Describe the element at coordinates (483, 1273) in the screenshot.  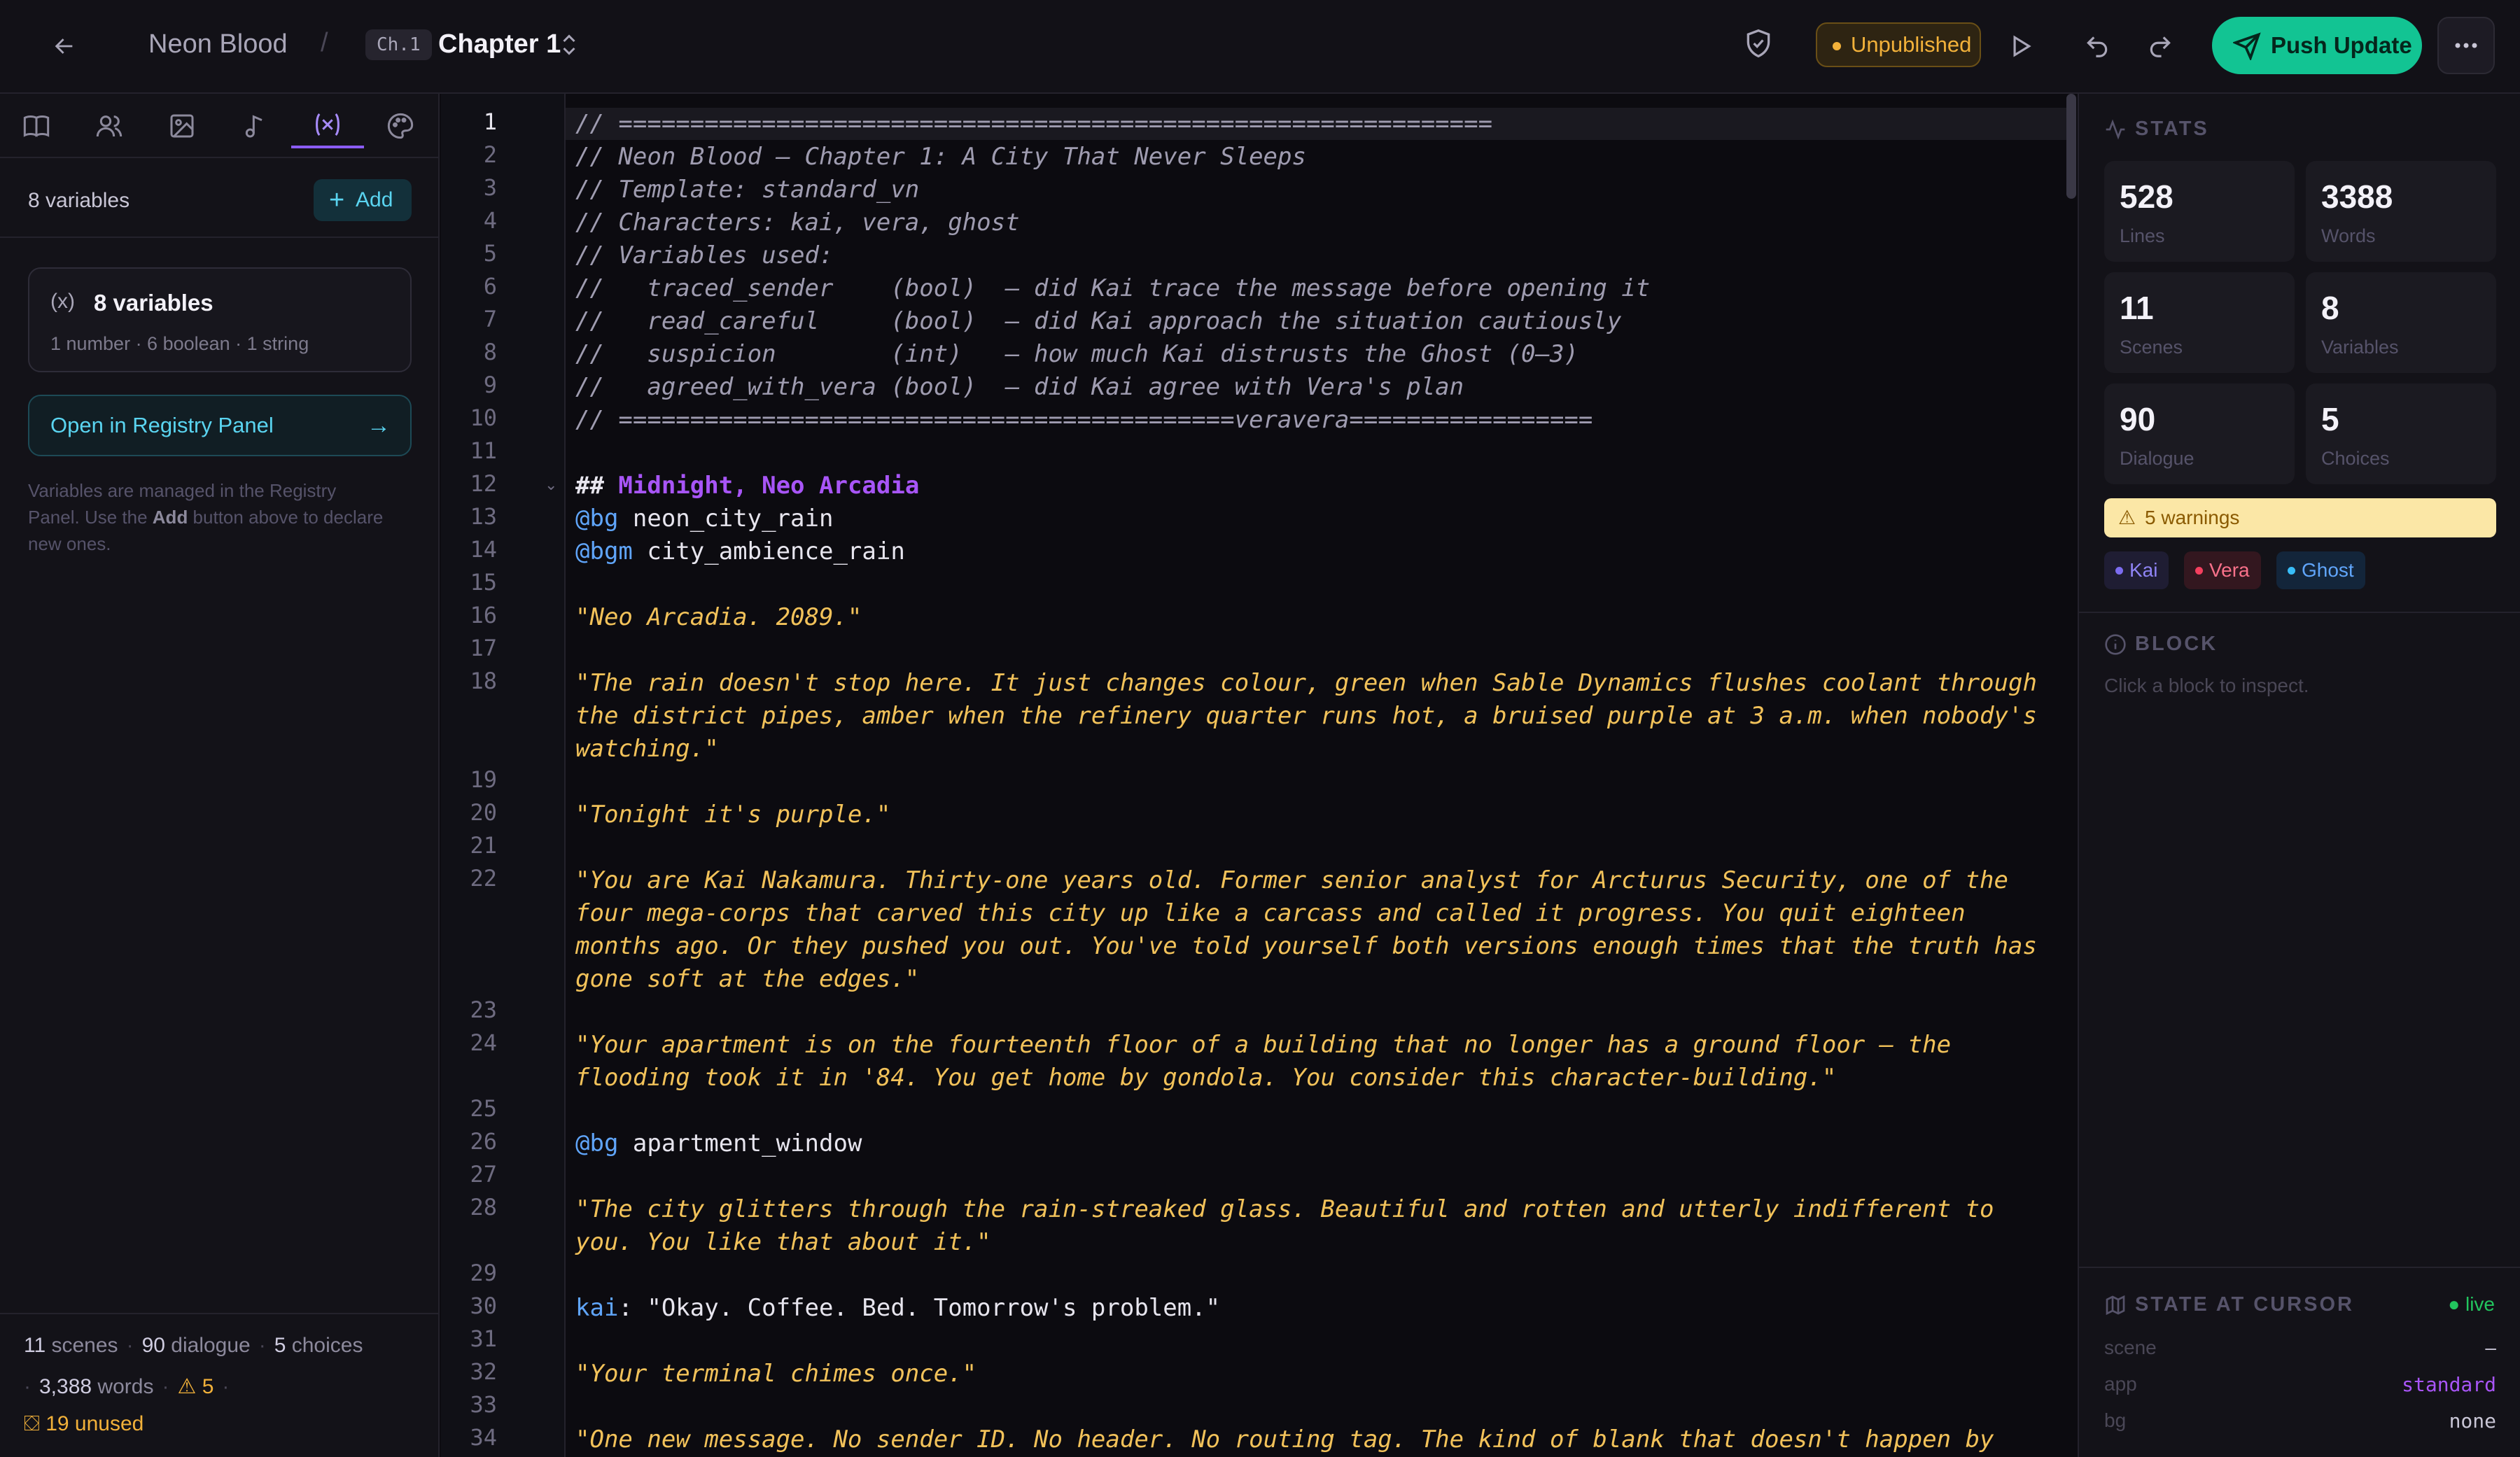
I see `line-number: 29` at that location.